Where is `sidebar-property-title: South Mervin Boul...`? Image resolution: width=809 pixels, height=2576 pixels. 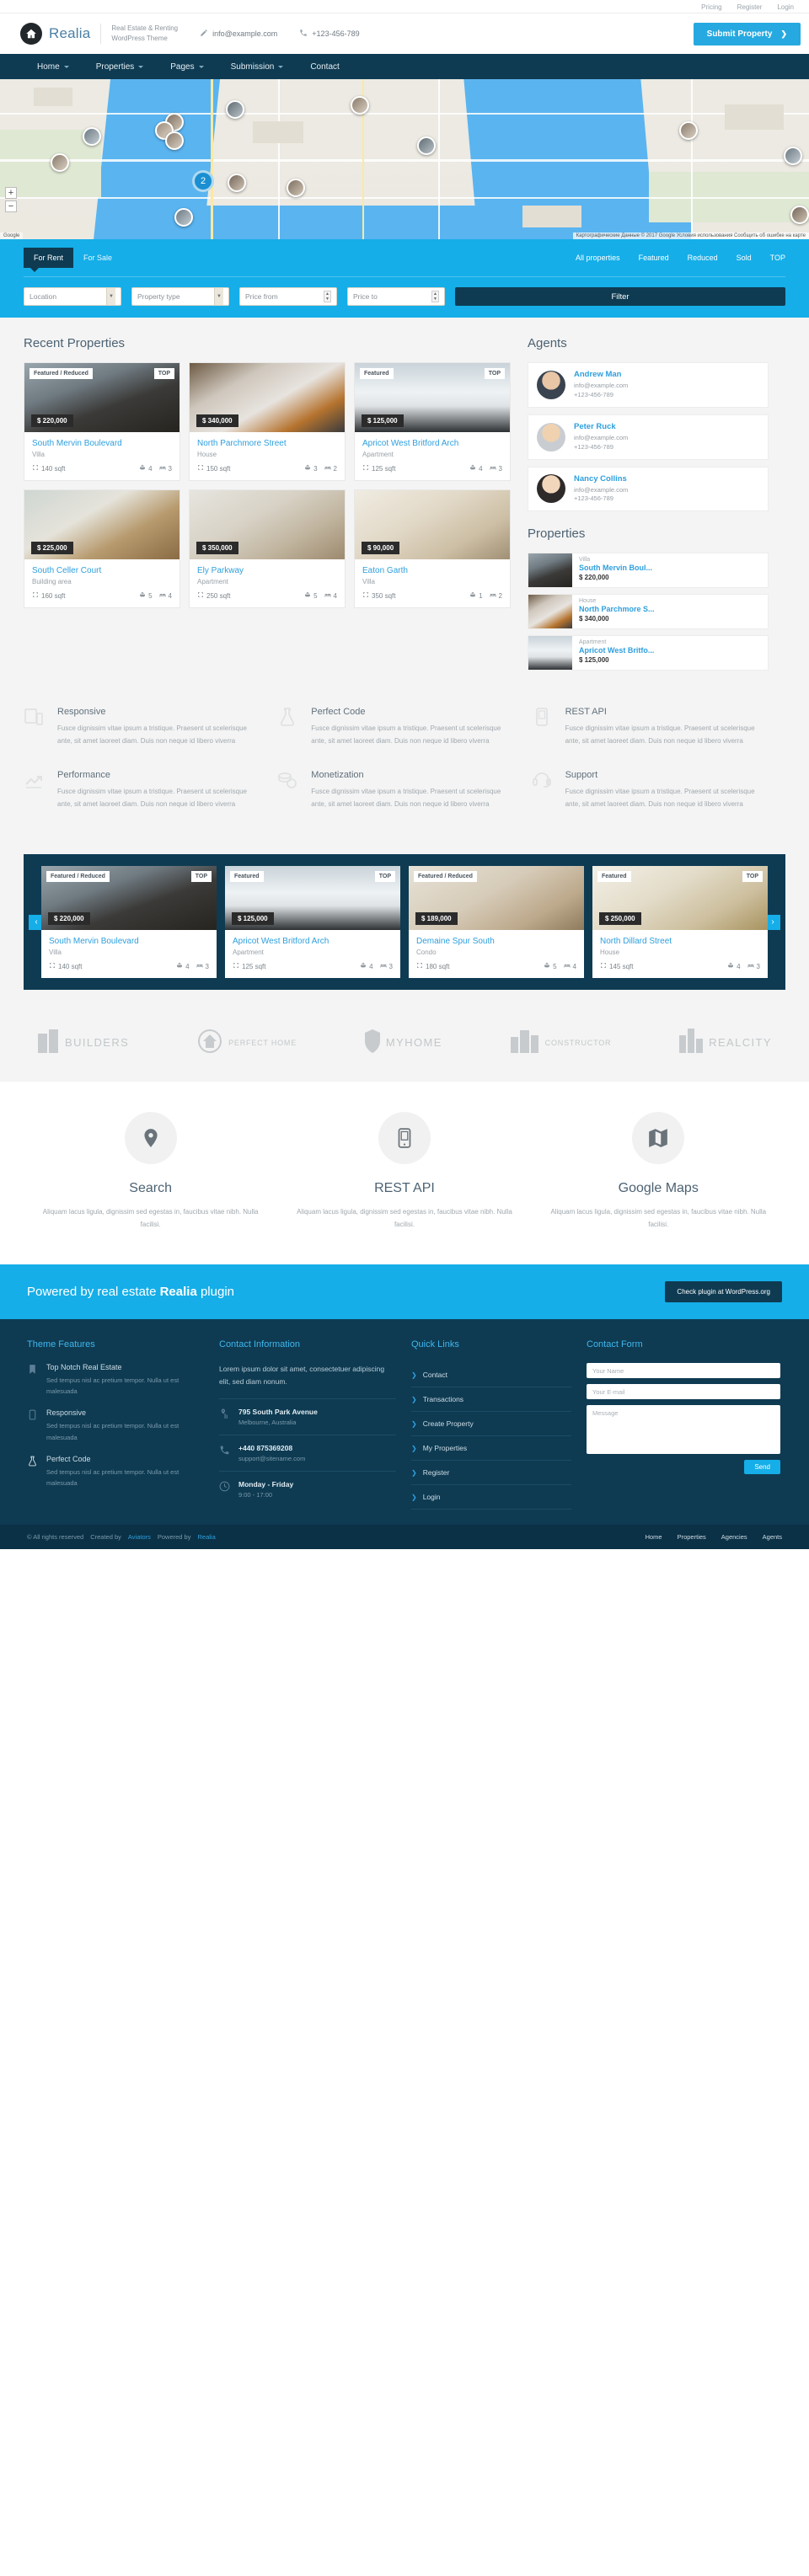
sidebar-property-title: South Mervin Boul... is located at coordinates (615, 568).